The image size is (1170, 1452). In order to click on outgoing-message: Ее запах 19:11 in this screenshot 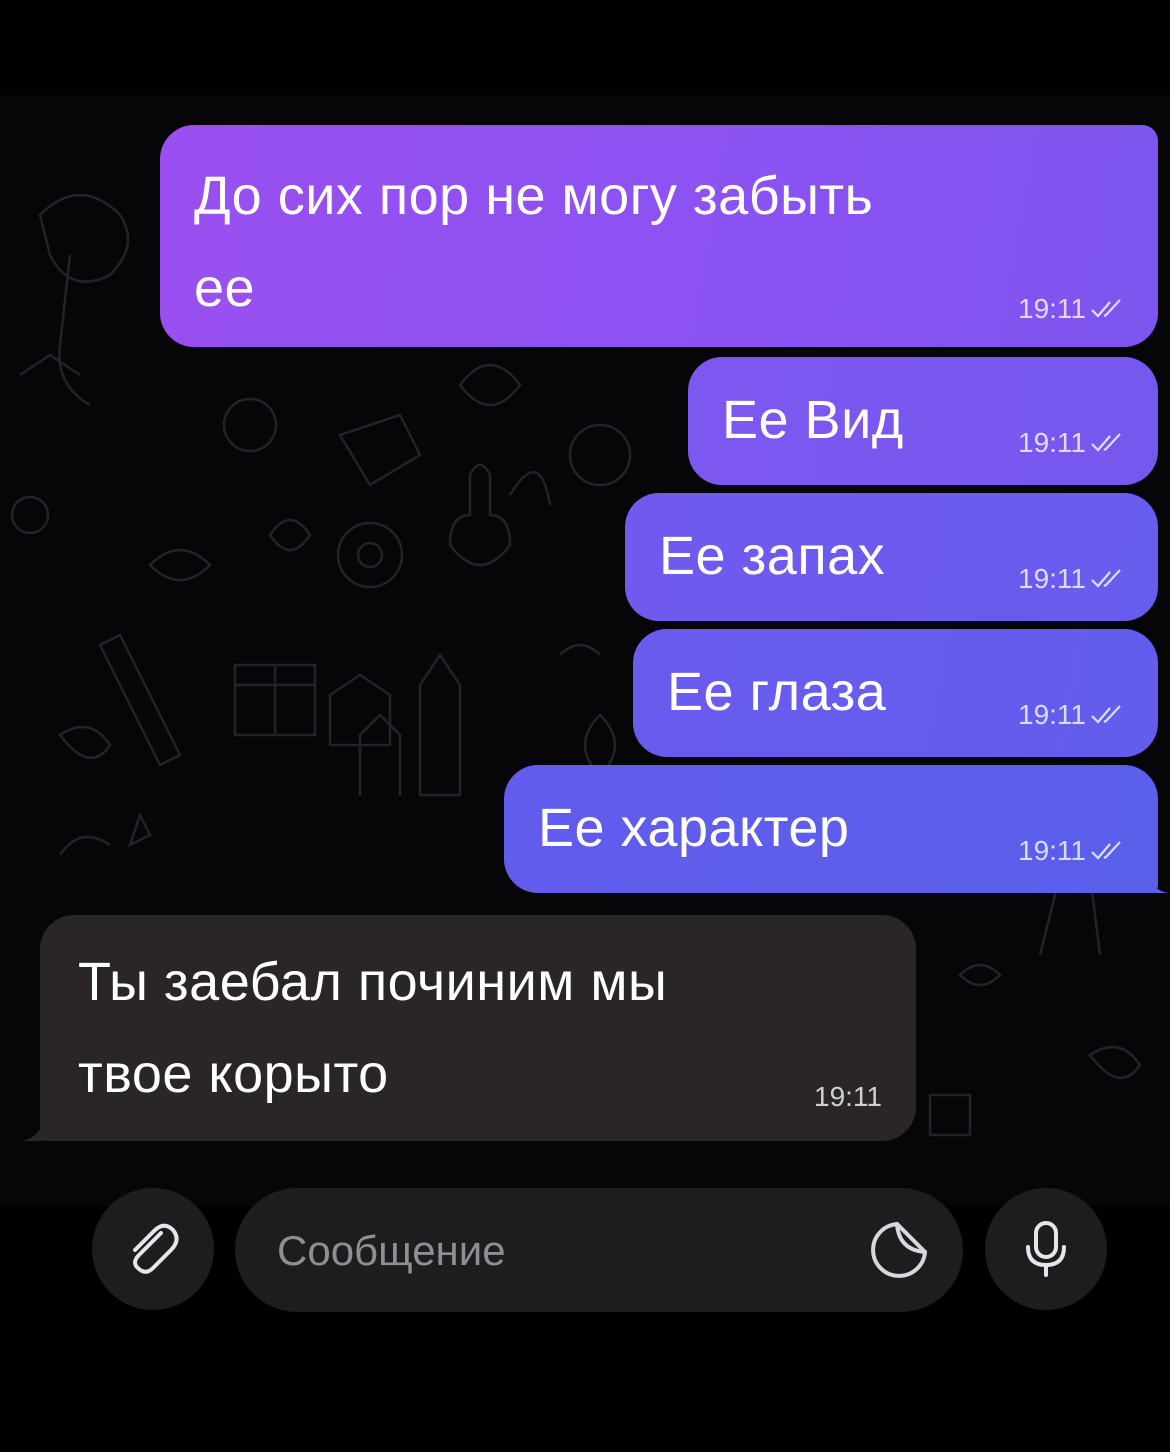, I will do `click(891, 557)`.